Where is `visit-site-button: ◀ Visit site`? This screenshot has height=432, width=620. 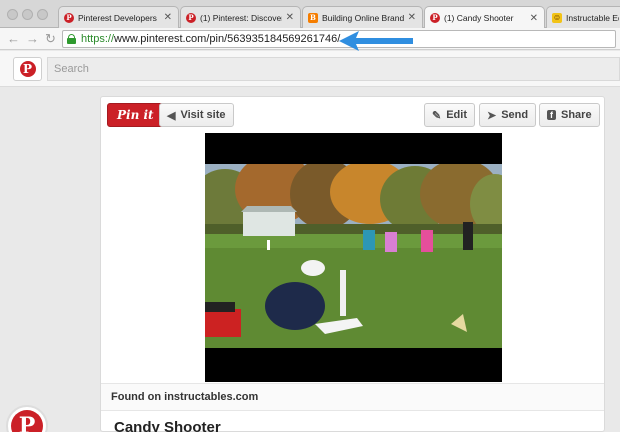
visit-site-button: ◀ Visit site is located at coordinates (196, 115).